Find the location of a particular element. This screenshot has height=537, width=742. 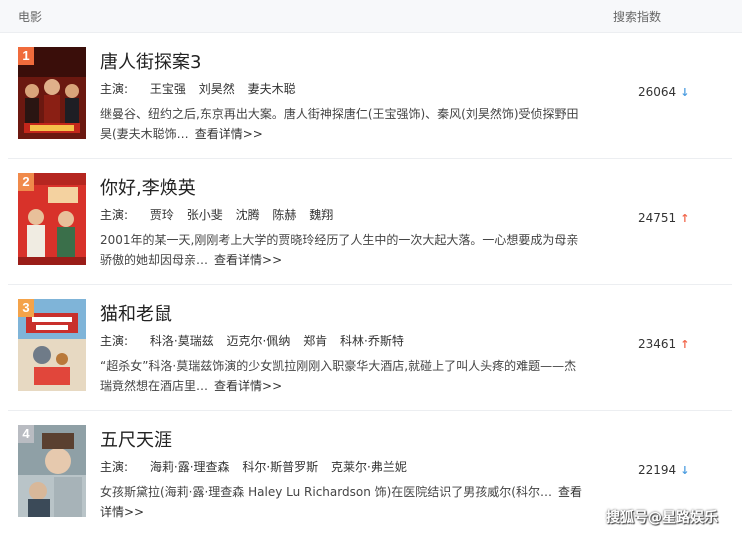

cast-line: 主演: 王宝强 刘昊然 妻夫木聪 is located at coordinates (202, 88).